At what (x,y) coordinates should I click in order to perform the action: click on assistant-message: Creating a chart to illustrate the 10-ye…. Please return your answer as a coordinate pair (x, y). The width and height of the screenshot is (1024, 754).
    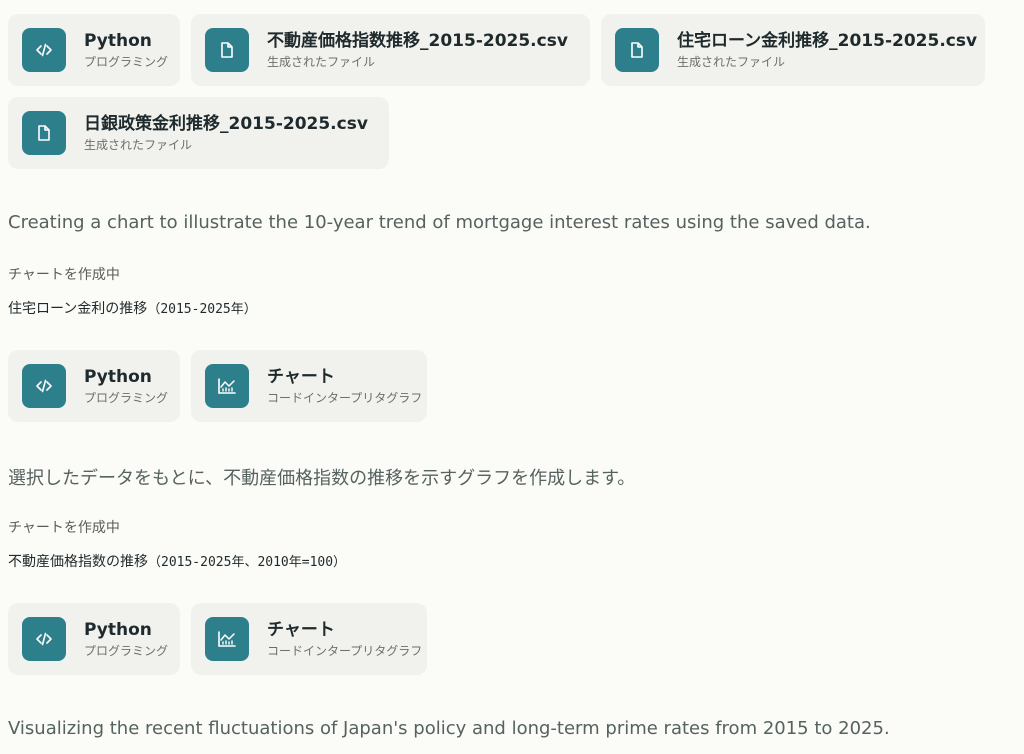
    Looking at the image, I should click on (439, 222).